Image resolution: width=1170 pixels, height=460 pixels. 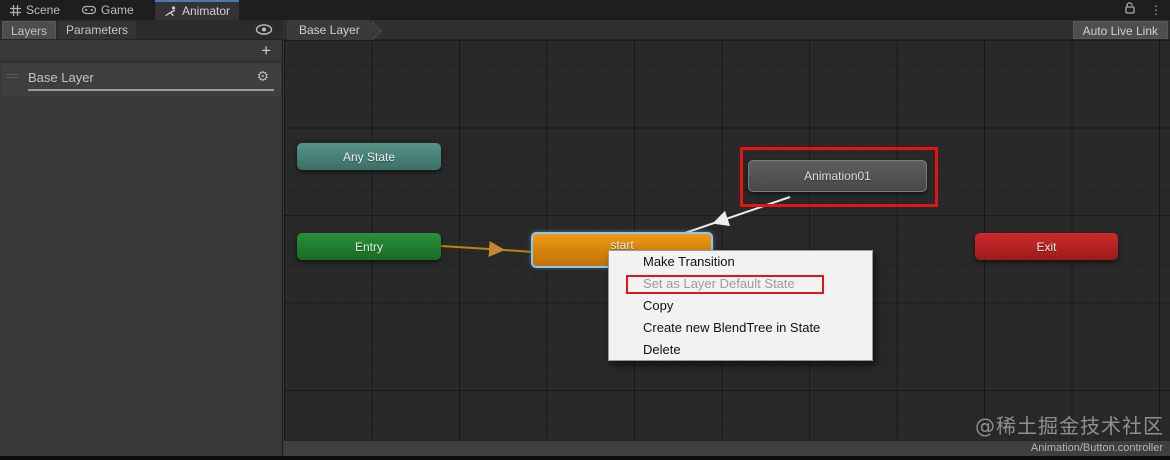 What do you see at coordinates (1130, 10) in the screenshot?
I see `unlock-icon` at bounding box center [1130, 10].